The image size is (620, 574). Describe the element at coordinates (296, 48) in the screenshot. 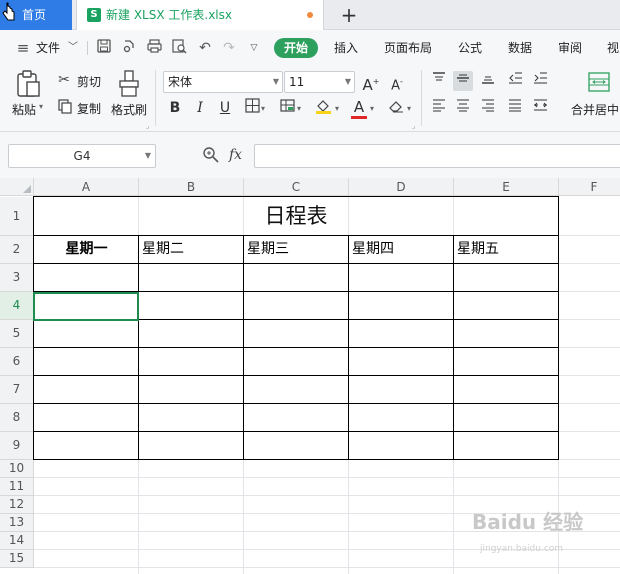

I see `menu-start: 开始` at that location.